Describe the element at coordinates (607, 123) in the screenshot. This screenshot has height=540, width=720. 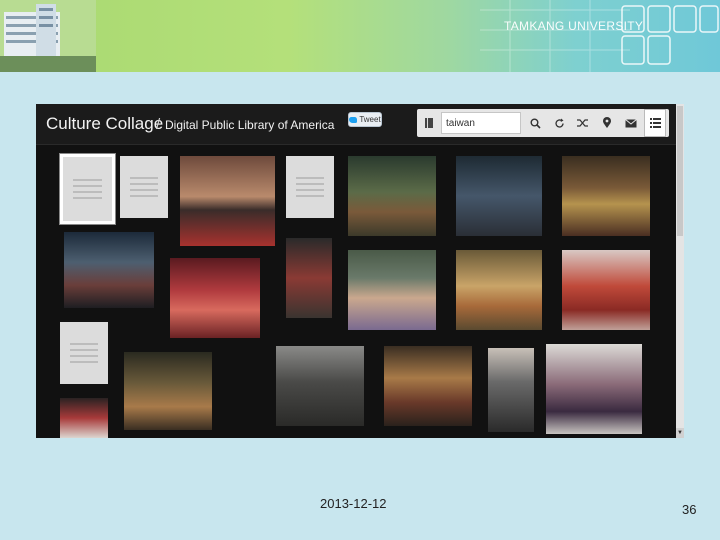
I see `location-pin-icon` at that location.